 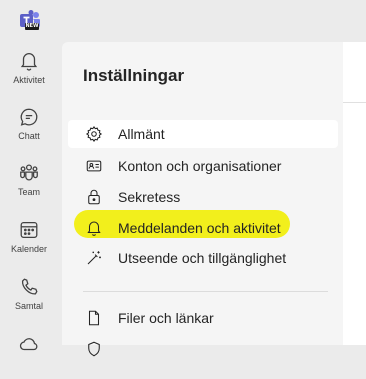 What do you see at coordinates (354, 102) in the screenshot?
I see `main-divider` at bounding box center [354, 102].